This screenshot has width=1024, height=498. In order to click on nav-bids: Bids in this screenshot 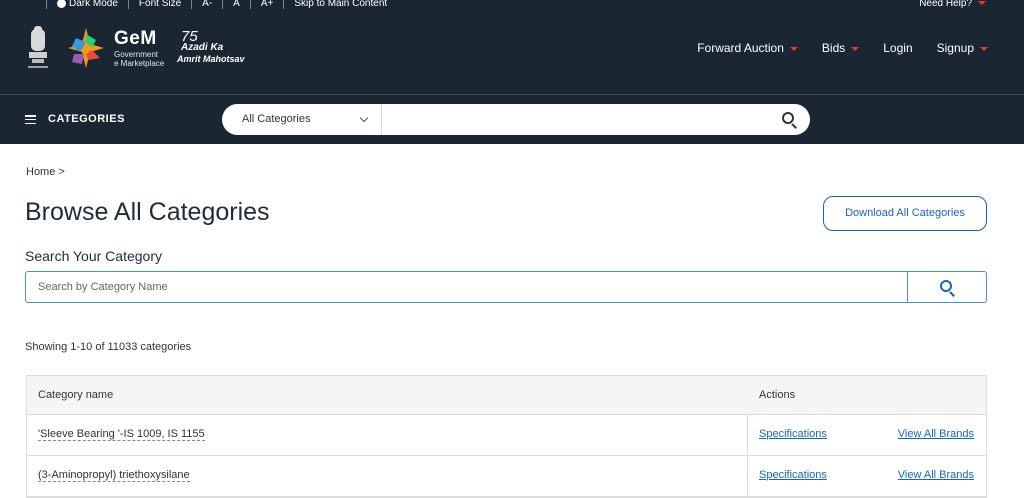, I will do `click(840, 48)`.